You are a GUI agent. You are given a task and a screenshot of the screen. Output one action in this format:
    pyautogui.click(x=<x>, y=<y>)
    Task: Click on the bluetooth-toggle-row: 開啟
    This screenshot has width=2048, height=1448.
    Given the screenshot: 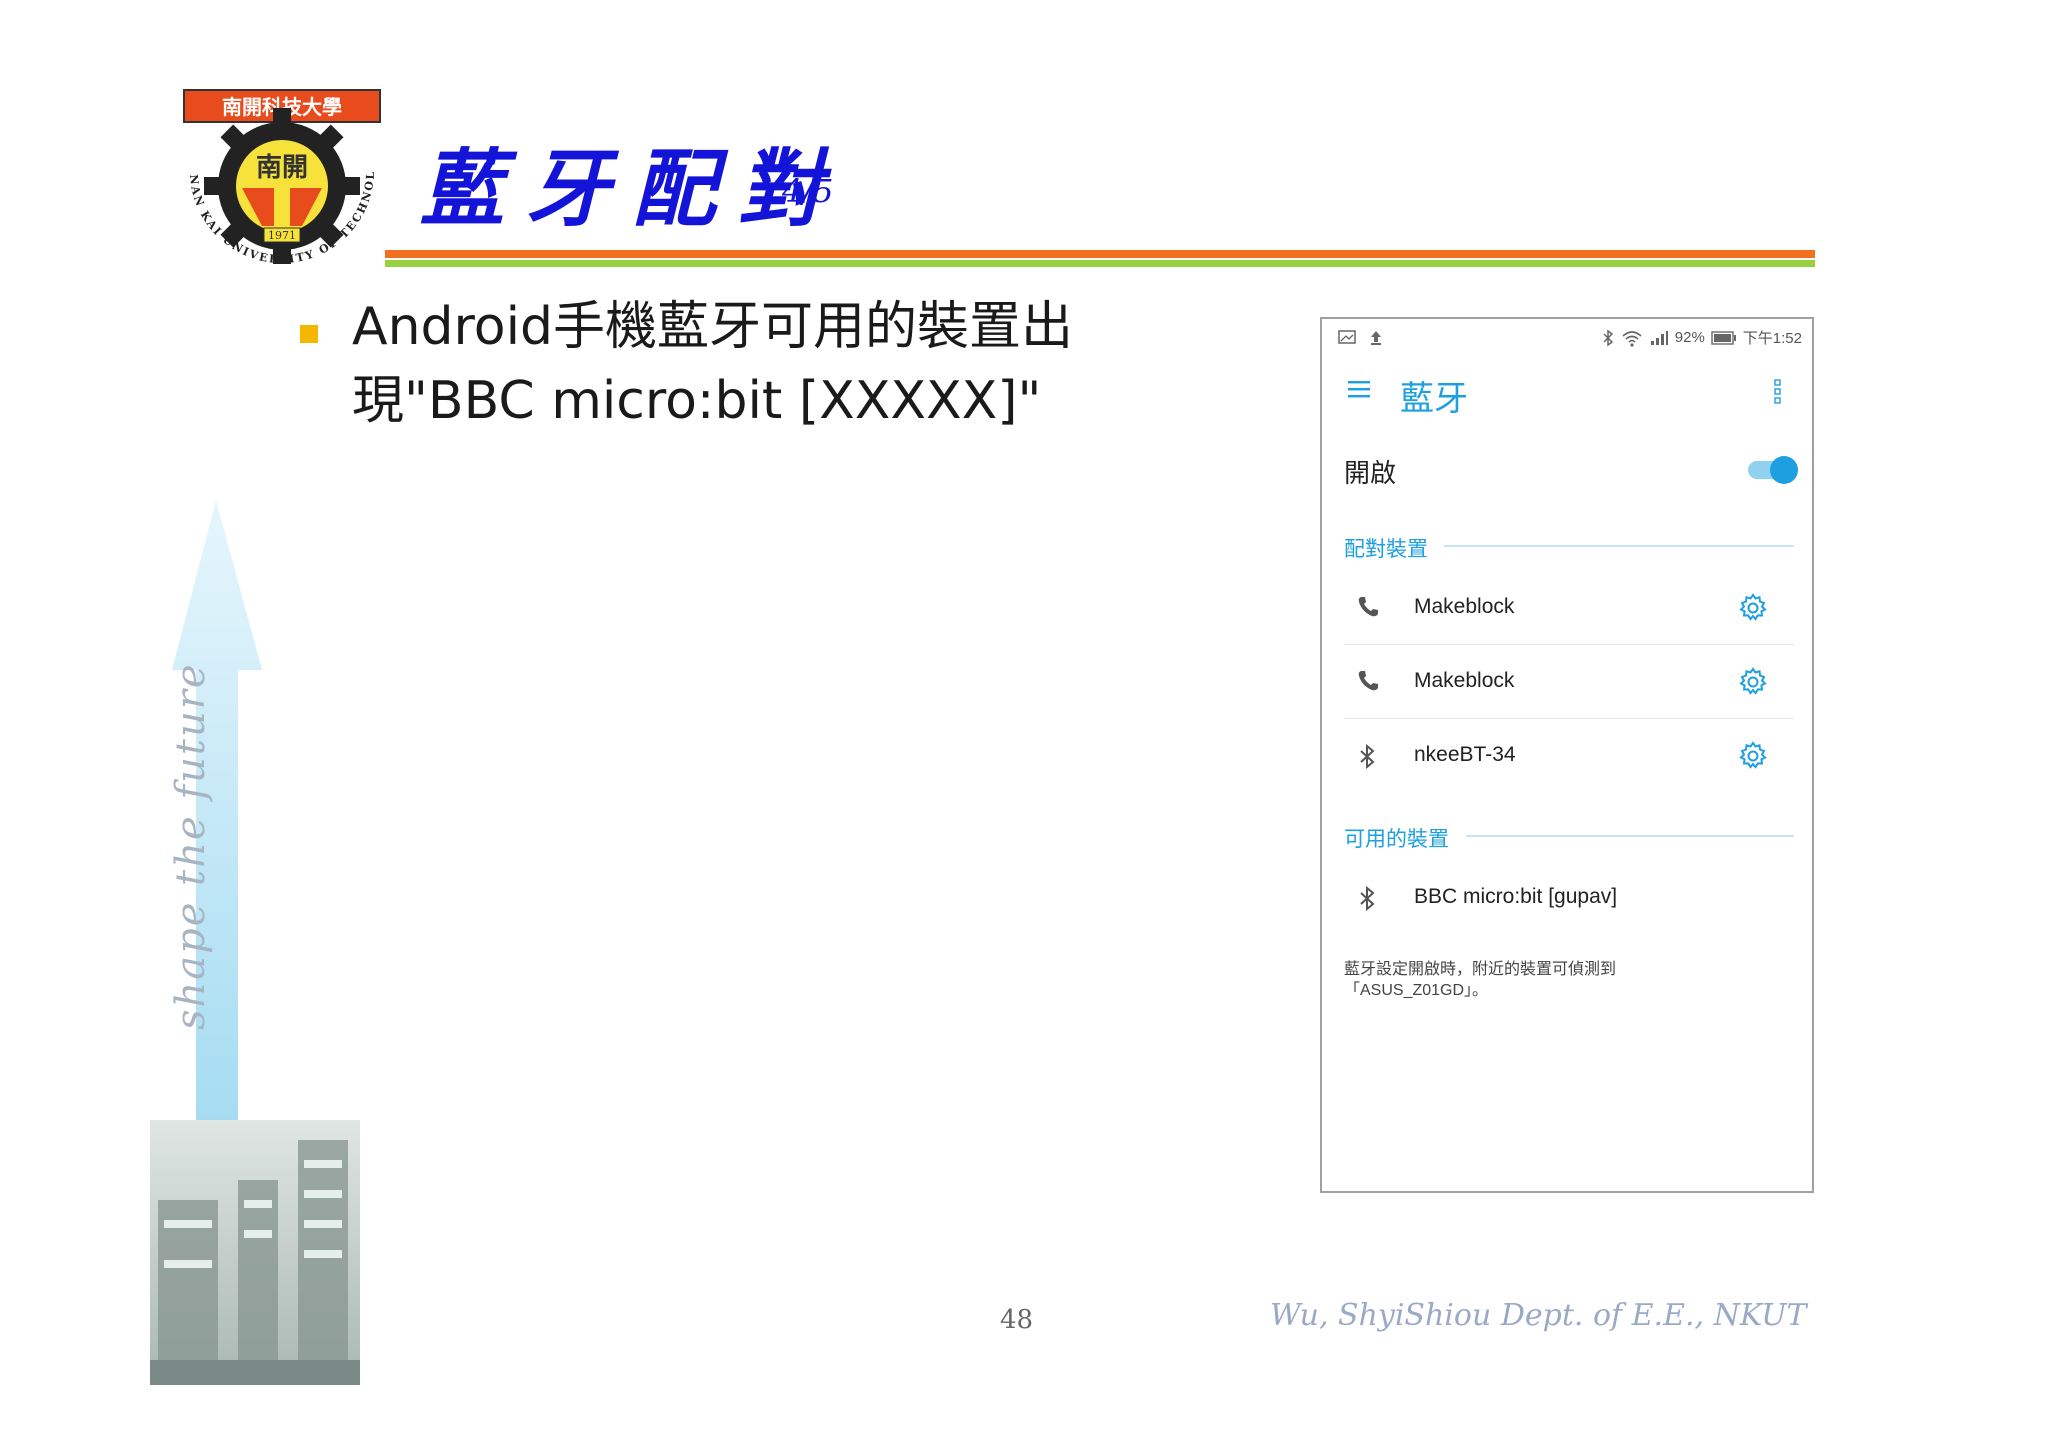 What is the action you would take?
    pyautogui.click(x=1571, y=470)
    